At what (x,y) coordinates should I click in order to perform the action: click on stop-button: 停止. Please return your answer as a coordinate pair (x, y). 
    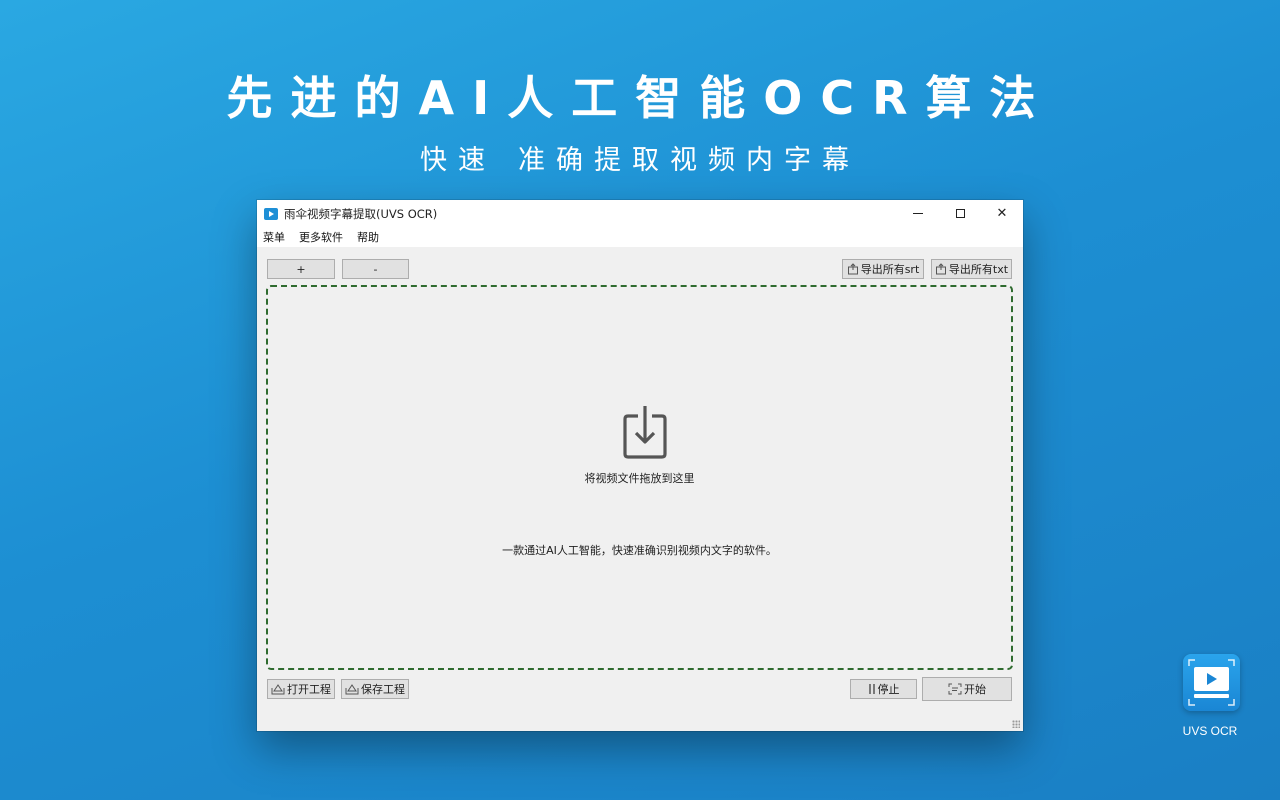
    Looking at the image, I should click on (883, 689).